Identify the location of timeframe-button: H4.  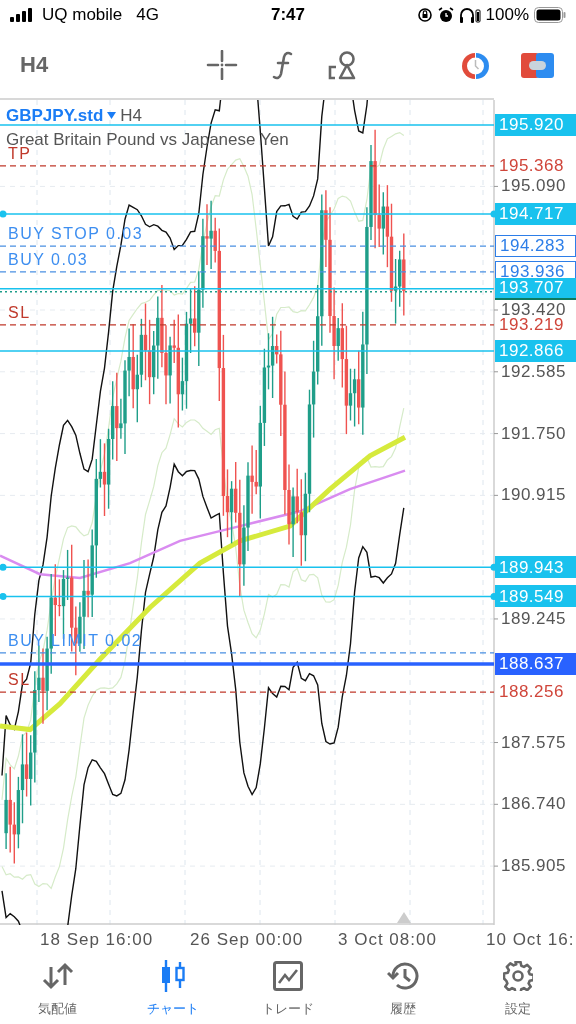
(34, 64).